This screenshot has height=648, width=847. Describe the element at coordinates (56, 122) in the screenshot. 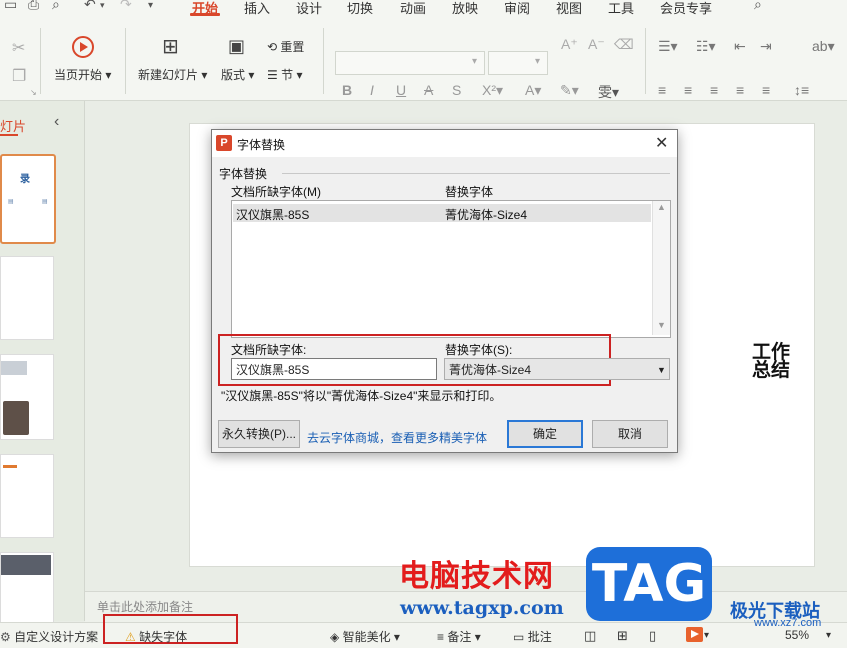

I see `collapse-panel-icon: ‹` at that location.